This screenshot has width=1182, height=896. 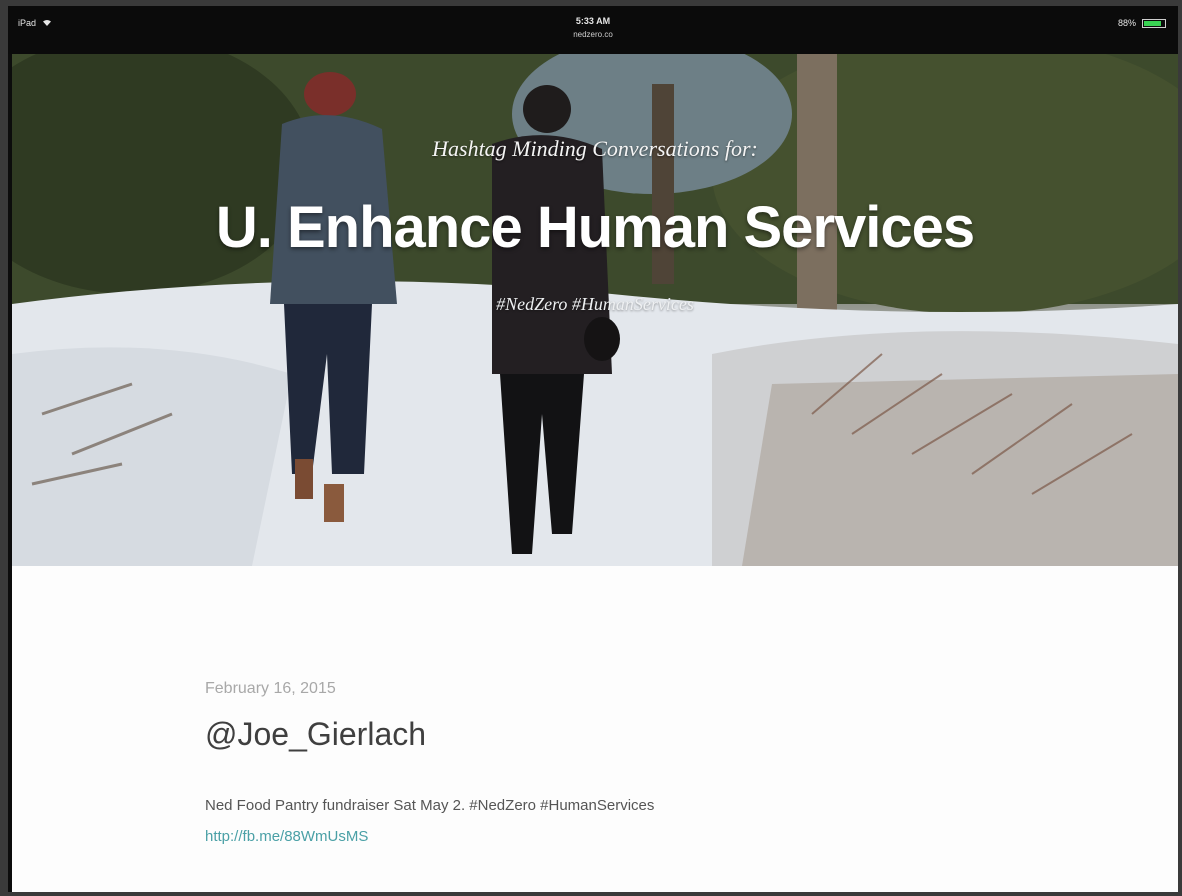 I want to click on post-author: @Joe_Gierlach, so click(x=429, y=734).